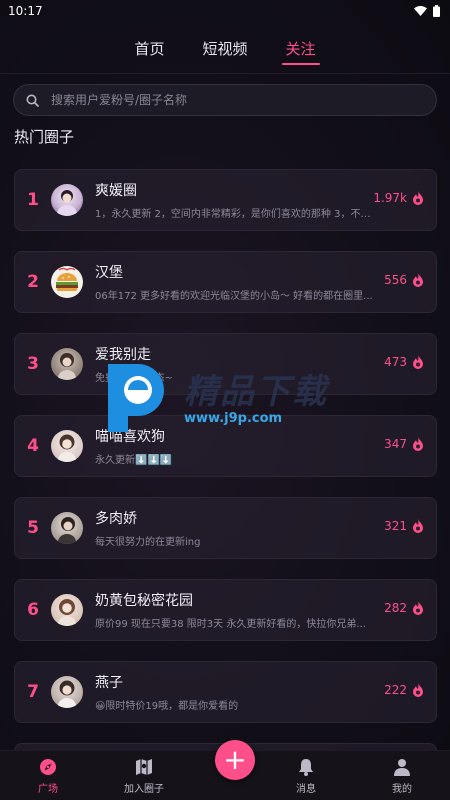 The height and width of the screenshot is (800, 450). I want to click on nav-join-circle-label: 加入圈子, so click(144, 789).